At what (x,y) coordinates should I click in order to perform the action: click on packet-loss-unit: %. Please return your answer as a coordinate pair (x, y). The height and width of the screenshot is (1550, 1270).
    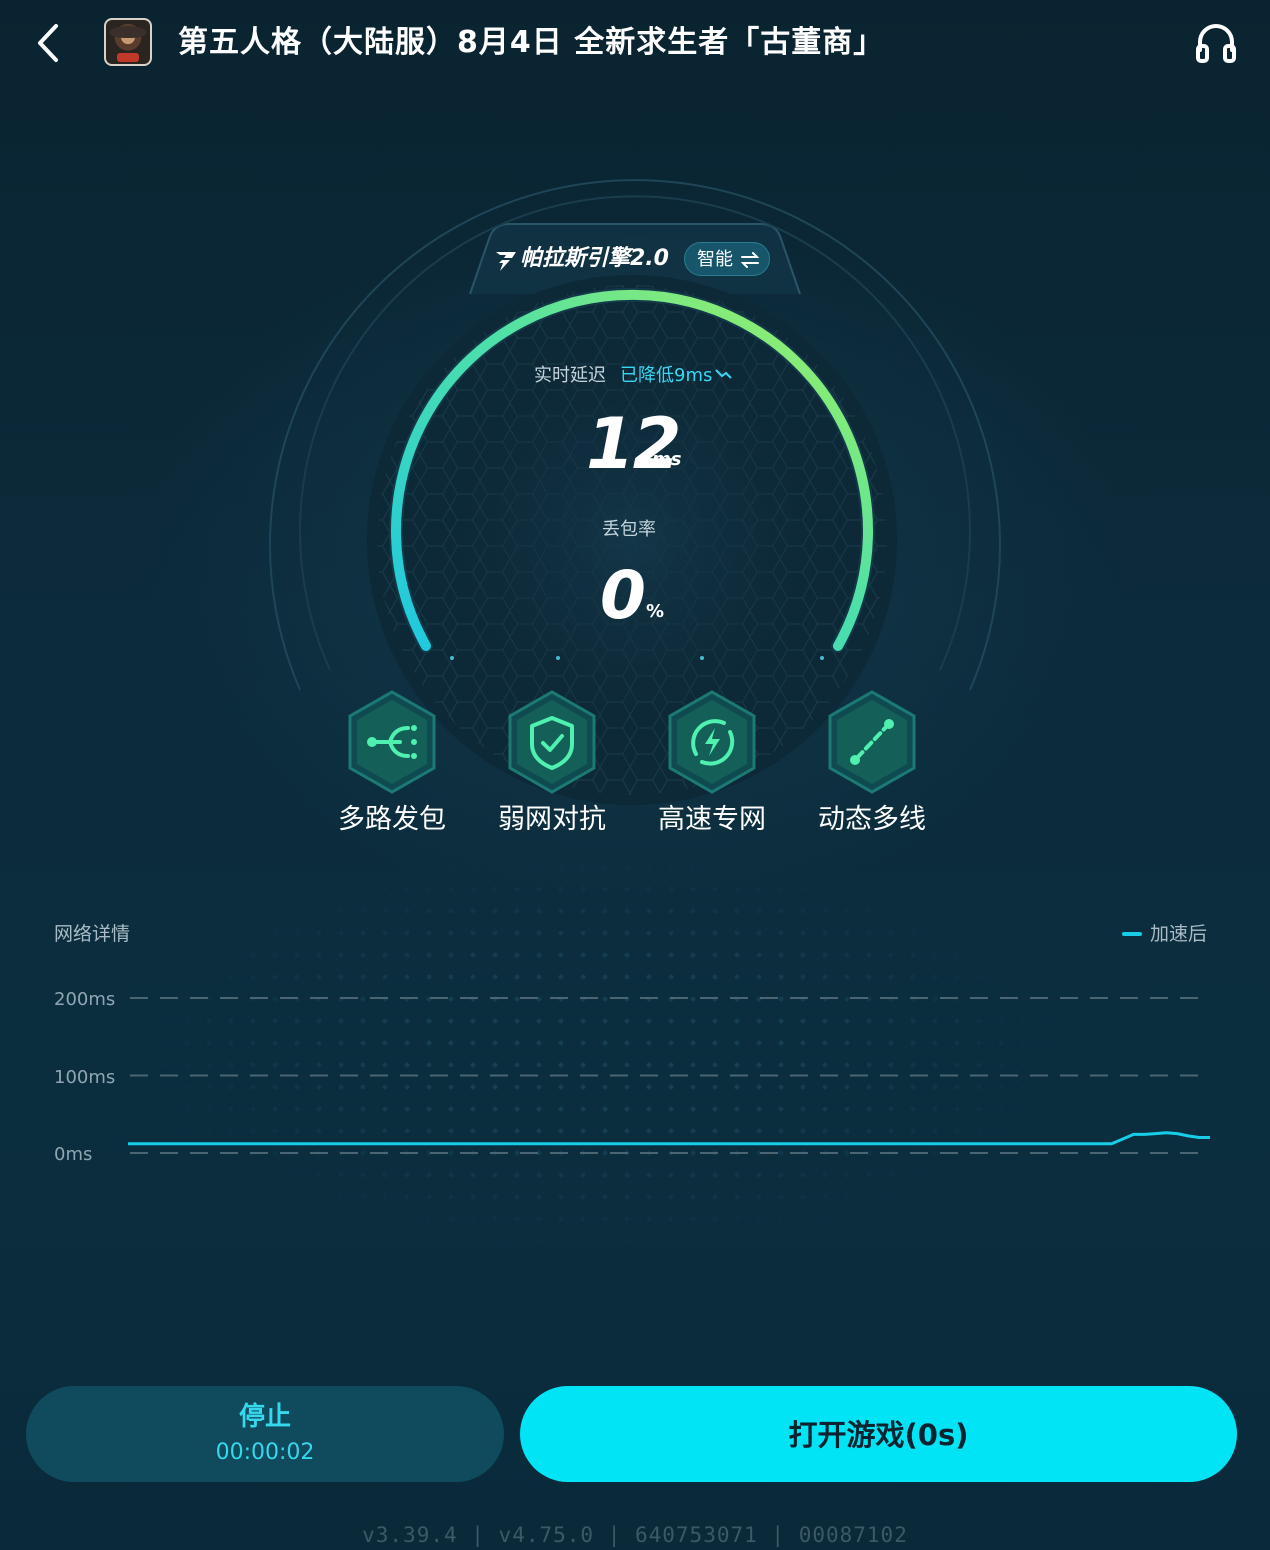
    Looking at the image, I should click on (655, 611).